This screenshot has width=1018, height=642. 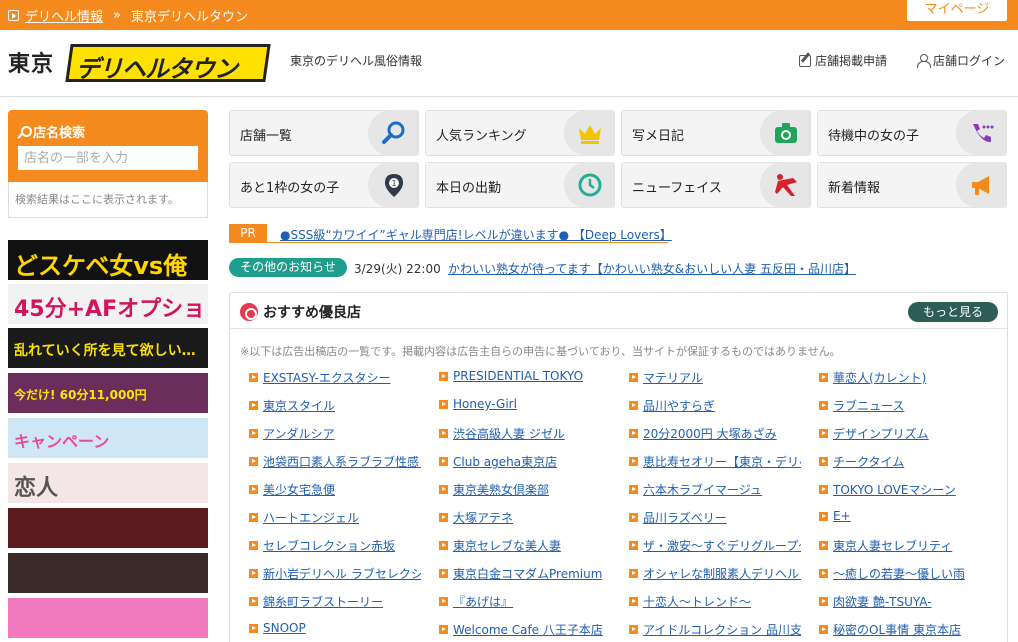 I want to click on menu-item: ニューフェイス, so click(x=716, y=185).